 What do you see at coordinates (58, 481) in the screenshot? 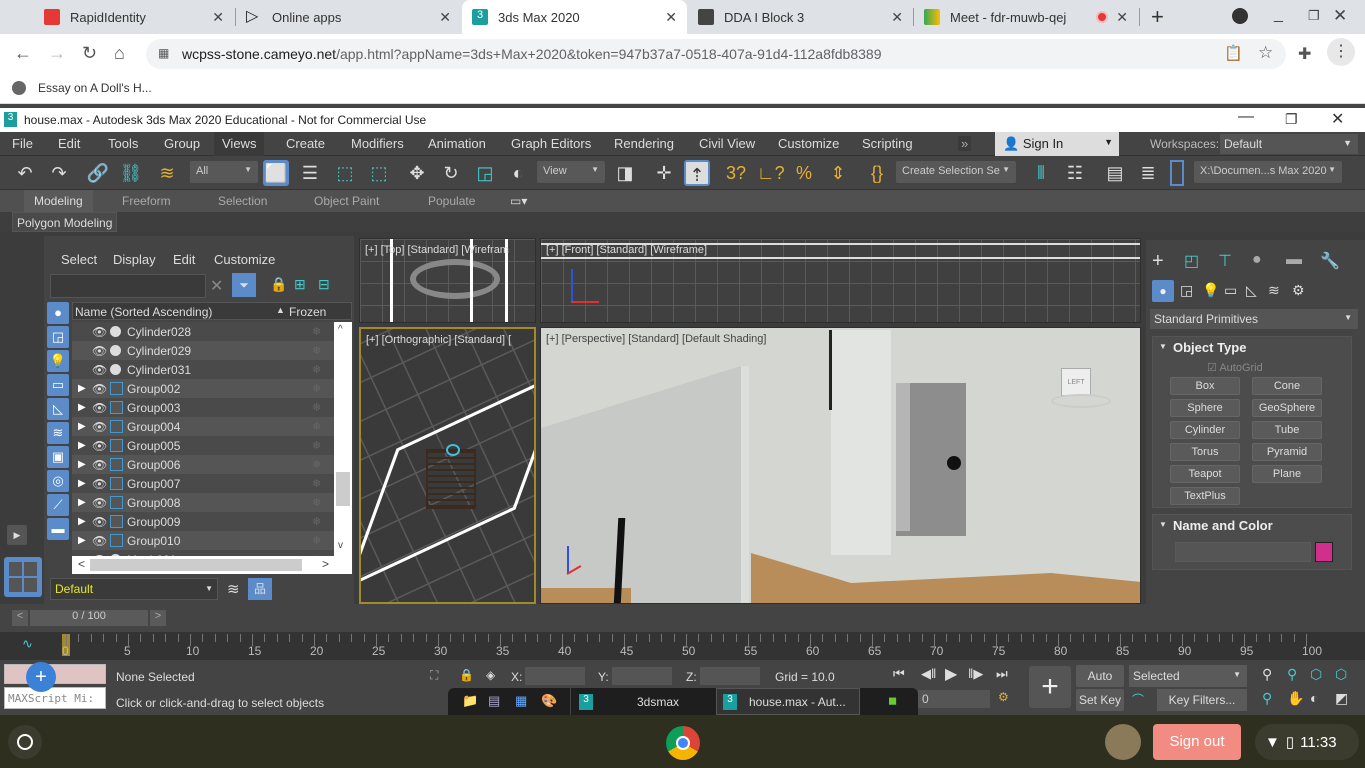
I see `filter-xrefs-icon: ◎` at bounding box center [58, 481].